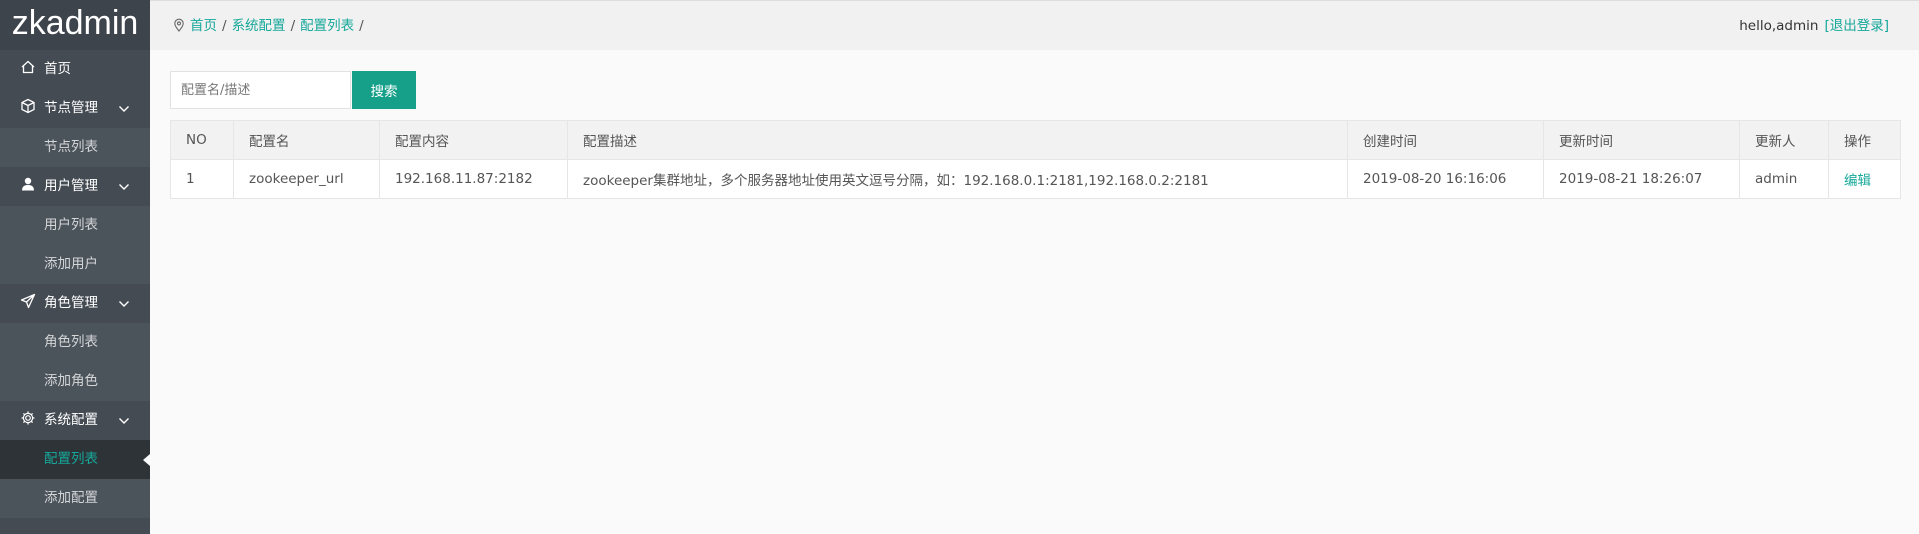 The height and width of the screenshot is (534, 1919). I want to click on table-header-row: NO 配置名 配置内容 配置描述 创建时间 更新时间 更新人 操作, so click(1035, 140).